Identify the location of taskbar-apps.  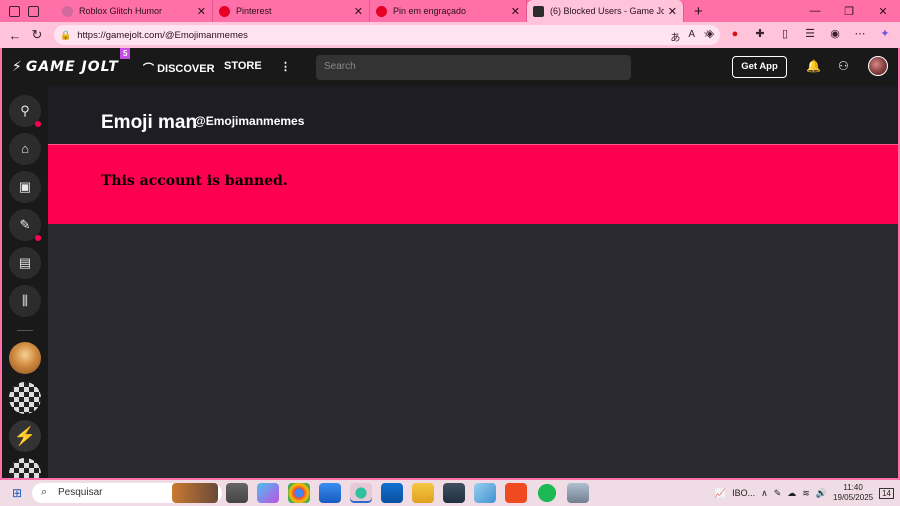
(407, 493).